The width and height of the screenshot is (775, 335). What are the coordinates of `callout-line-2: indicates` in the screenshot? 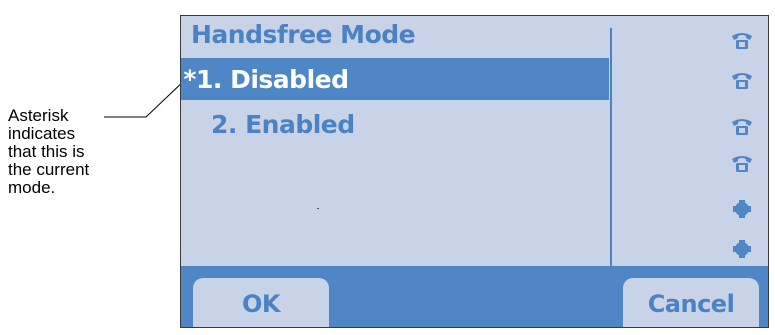 It's located at (42, 133).